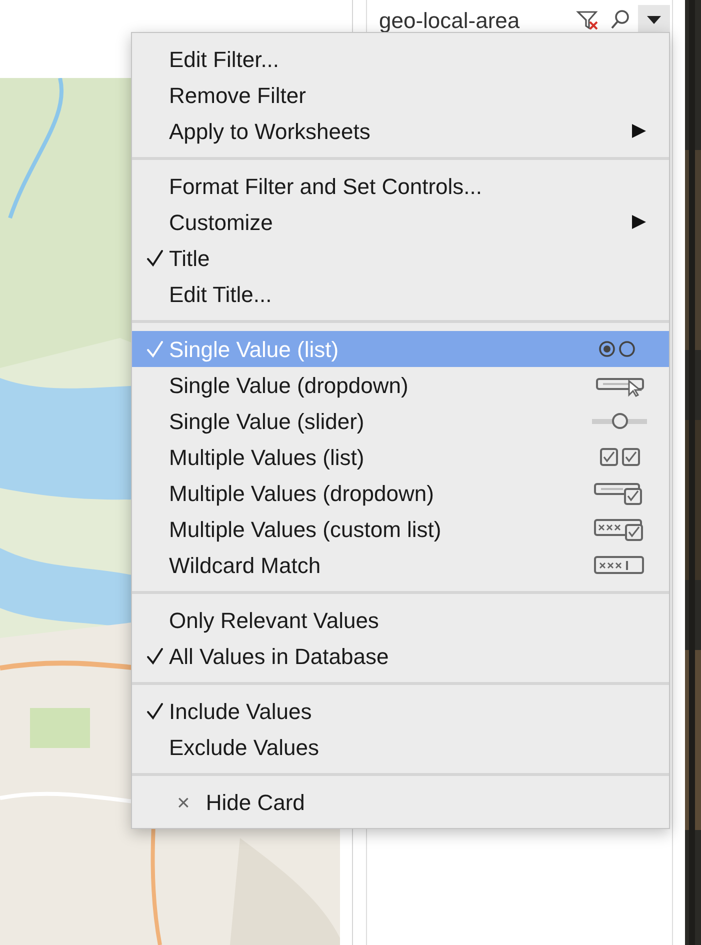 Image resolution: width=701 pixels, height=945 pixels. What do you see at coordinates (400, 711) in the screenshot?
I see `menu-item: Include Values` at bounding box center [400, 711].